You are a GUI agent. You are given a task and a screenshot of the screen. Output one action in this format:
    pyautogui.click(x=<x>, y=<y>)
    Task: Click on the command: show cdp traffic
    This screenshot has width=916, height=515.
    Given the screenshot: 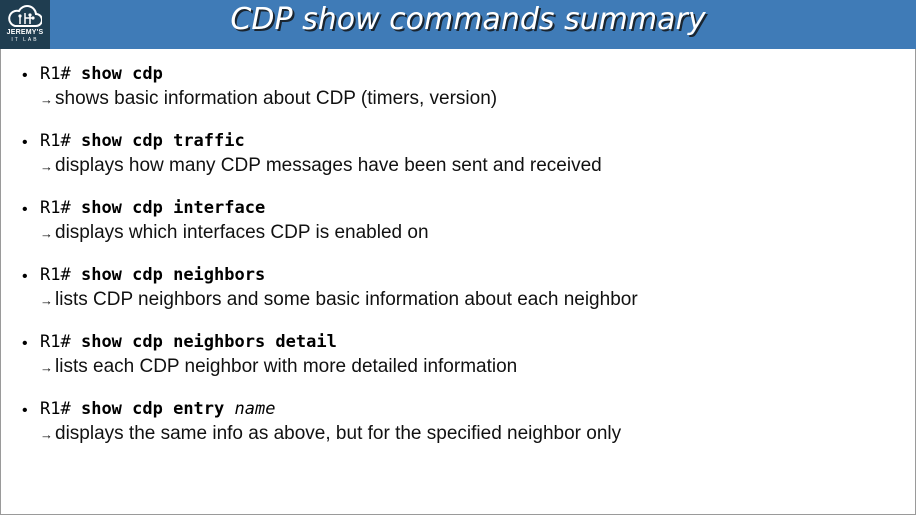 What is the action you would take?
    pyautogui.click(x=162, y=141)
    